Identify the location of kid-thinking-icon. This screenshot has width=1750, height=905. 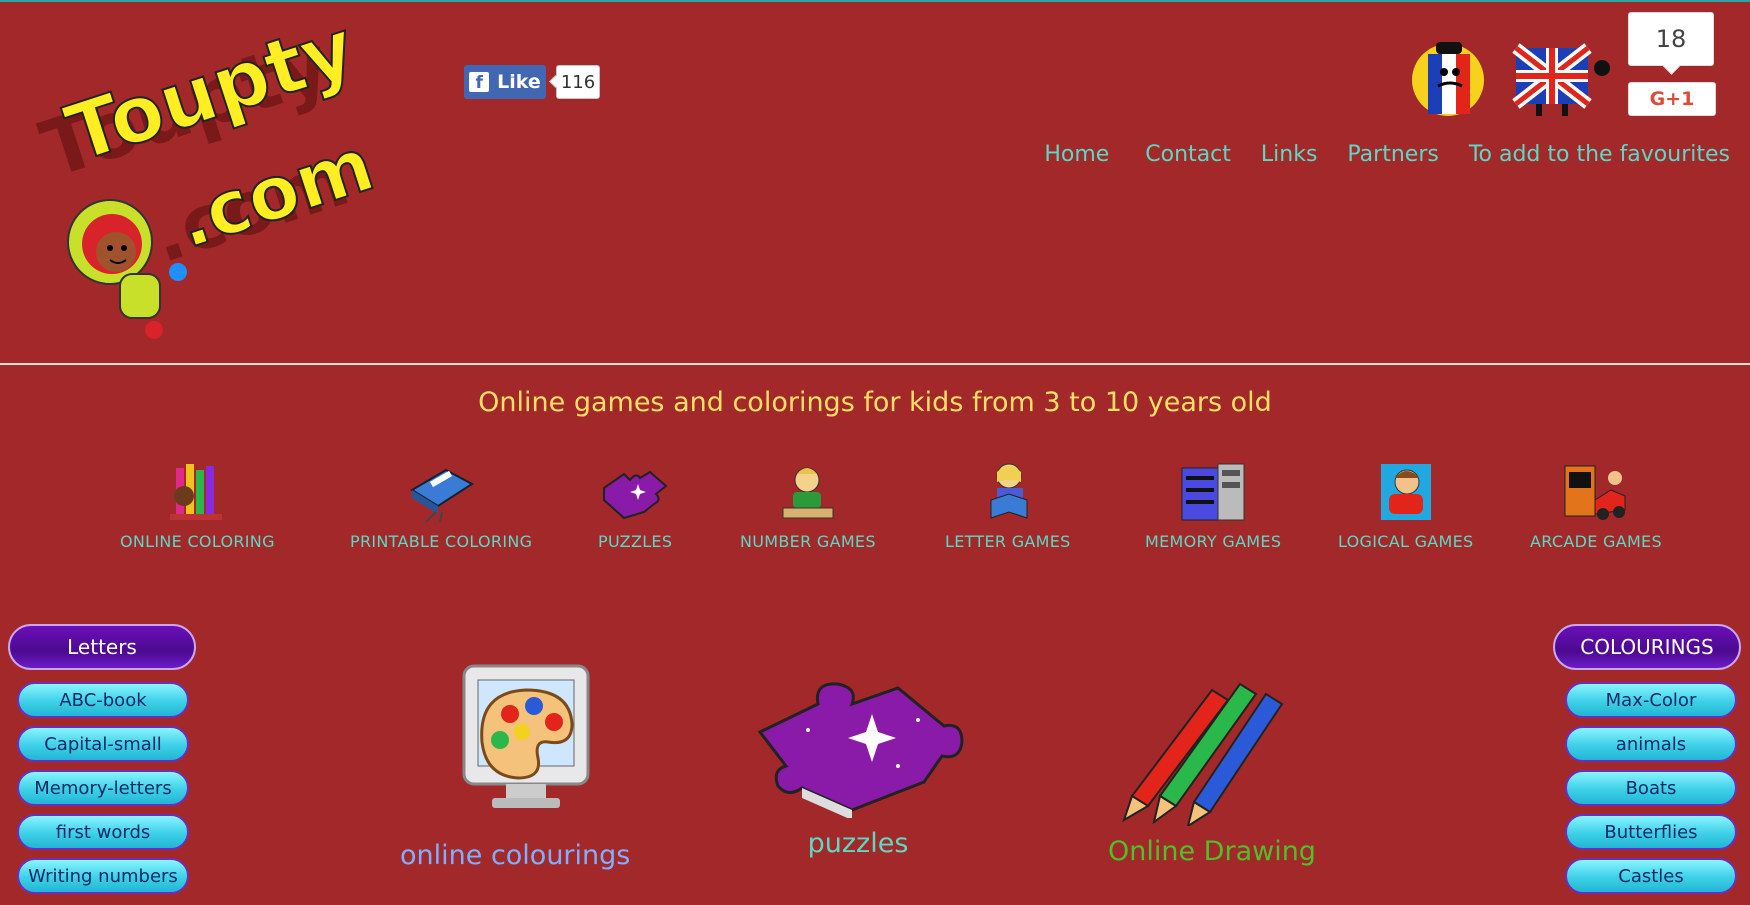
(1405, 492).